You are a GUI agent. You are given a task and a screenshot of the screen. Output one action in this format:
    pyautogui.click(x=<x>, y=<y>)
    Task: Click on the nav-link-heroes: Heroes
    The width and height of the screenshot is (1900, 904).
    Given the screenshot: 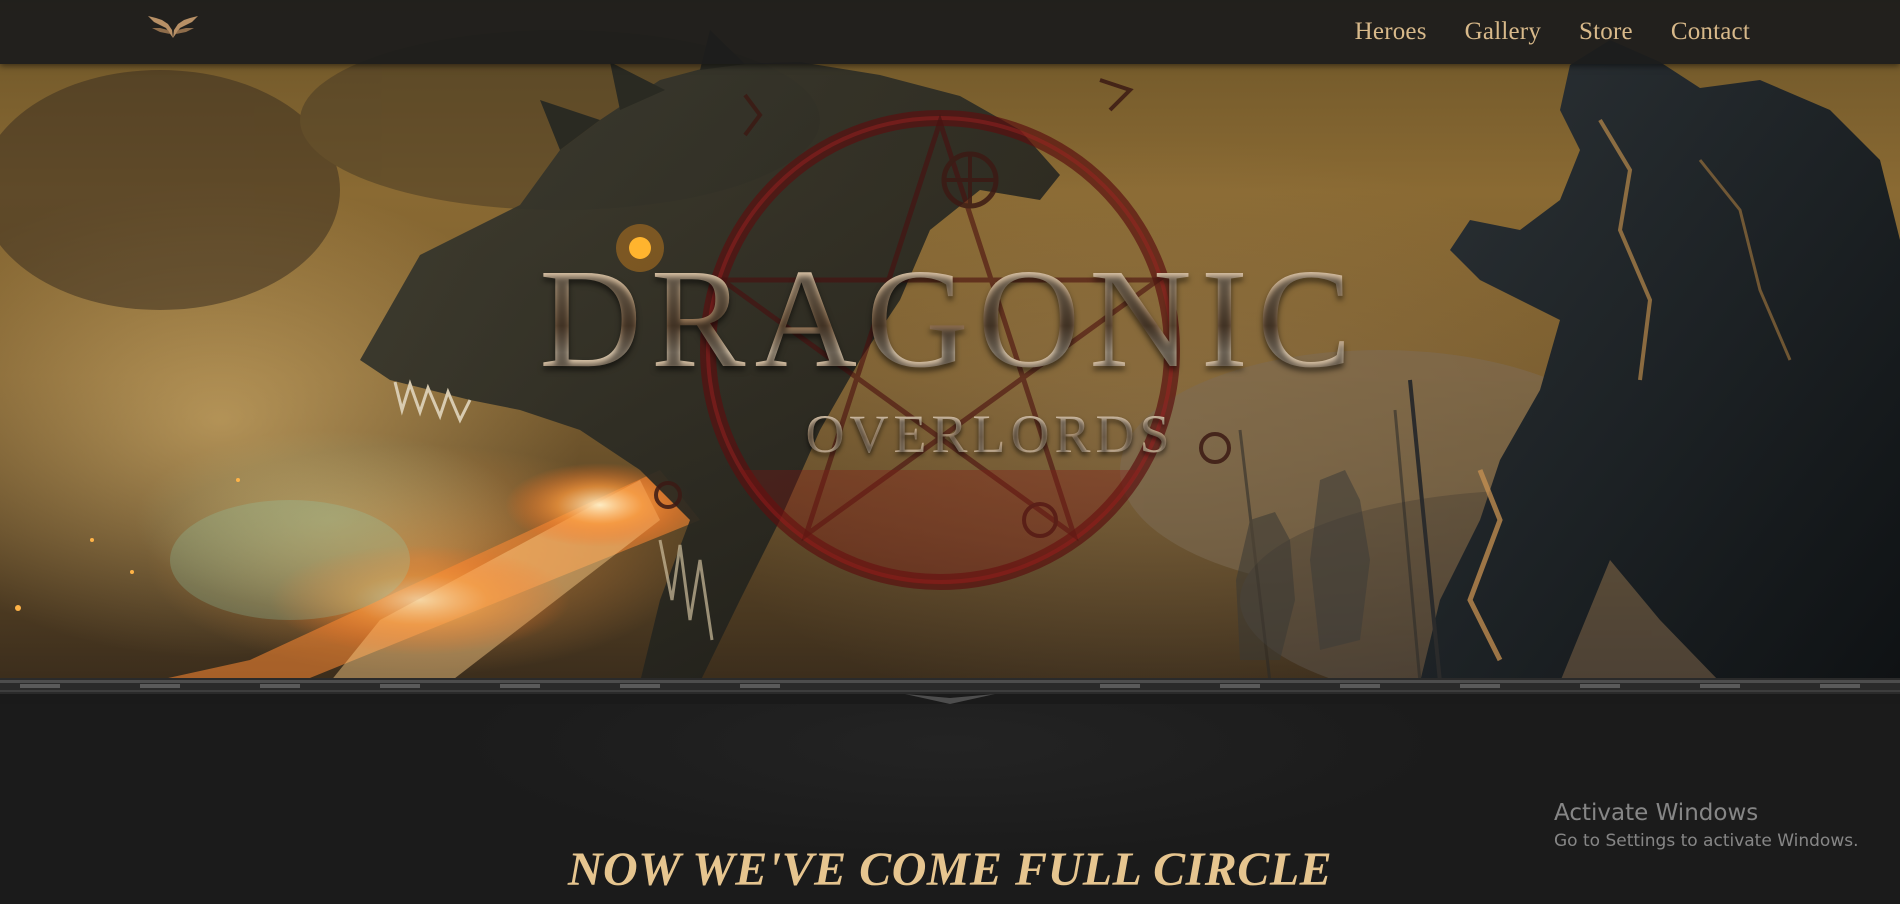 What is the action you would take?
    pyautogui.click(x=1391, y=32)
    